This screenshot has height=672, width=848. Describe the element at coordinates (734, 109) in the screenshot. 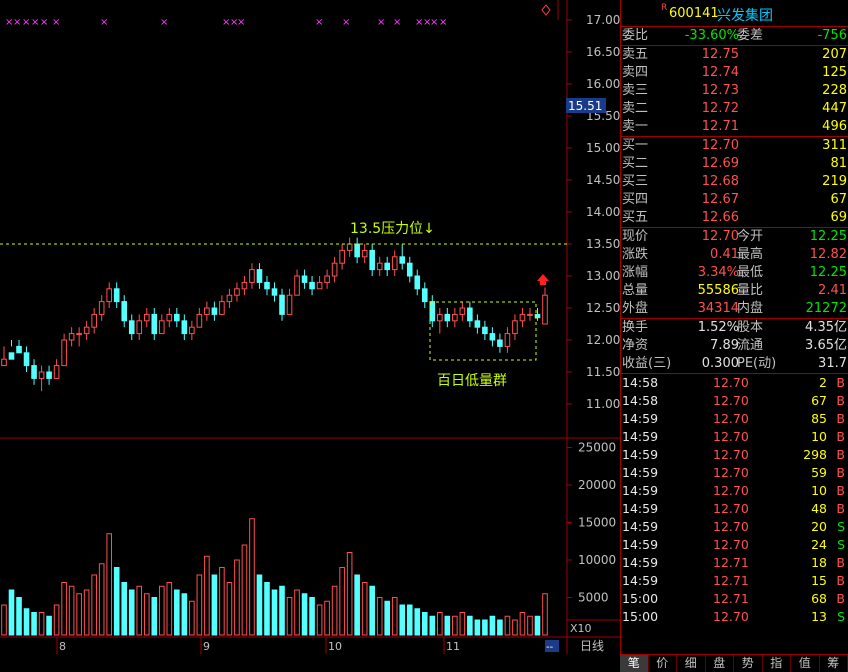

I see `ask-level-row: 卖二12.72447` at that location.